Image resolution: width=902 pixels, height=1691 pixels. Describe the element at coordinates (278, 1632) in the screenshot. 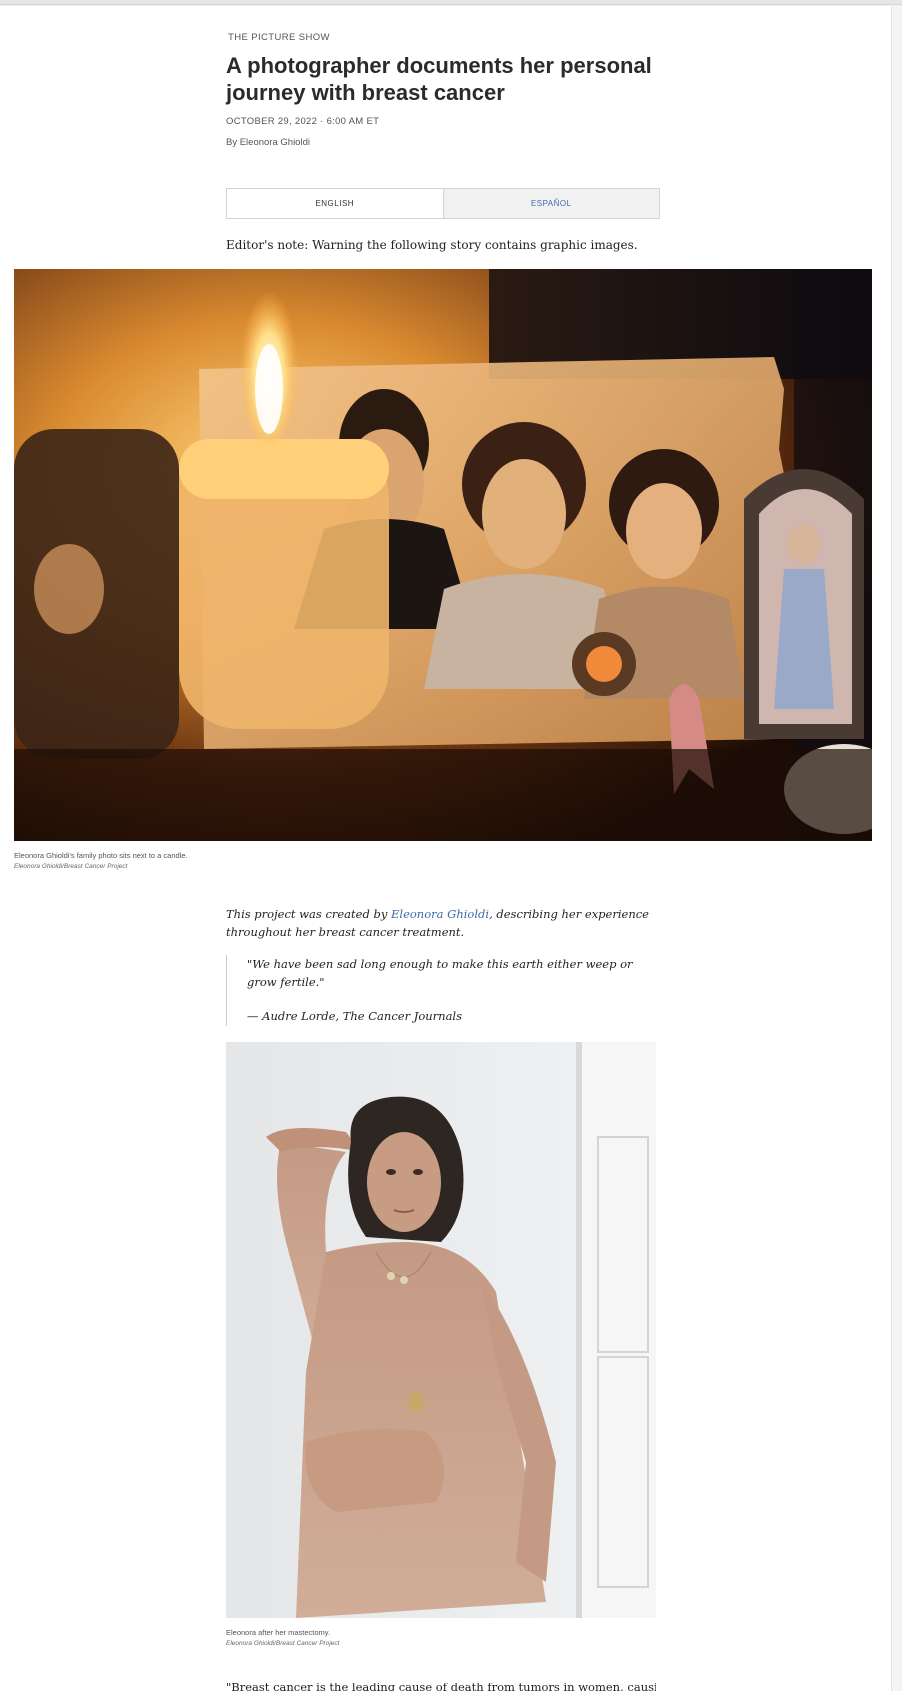

I see `portrait-caption: Eleonora after her mastectomy.` at that location.